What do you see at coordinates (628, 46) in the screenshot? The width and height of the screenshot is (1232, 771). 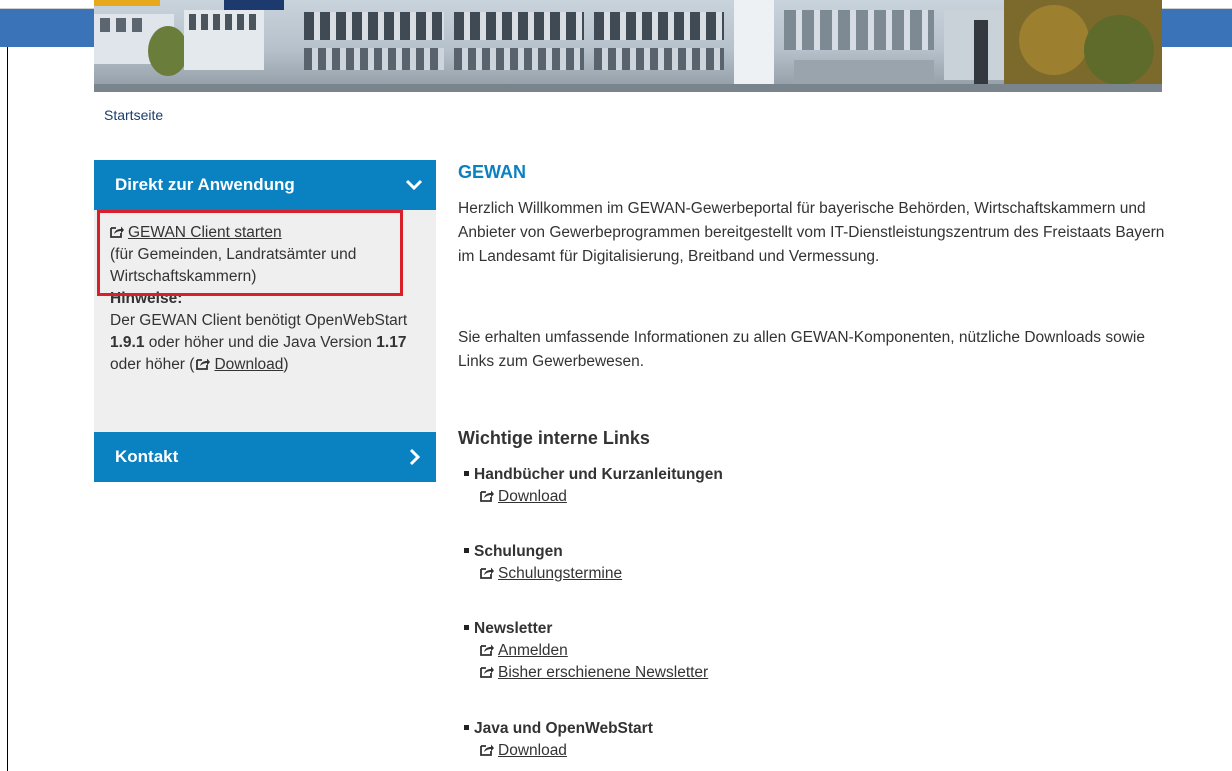 I see `header-banner-image` at bounding box center [628, 46].